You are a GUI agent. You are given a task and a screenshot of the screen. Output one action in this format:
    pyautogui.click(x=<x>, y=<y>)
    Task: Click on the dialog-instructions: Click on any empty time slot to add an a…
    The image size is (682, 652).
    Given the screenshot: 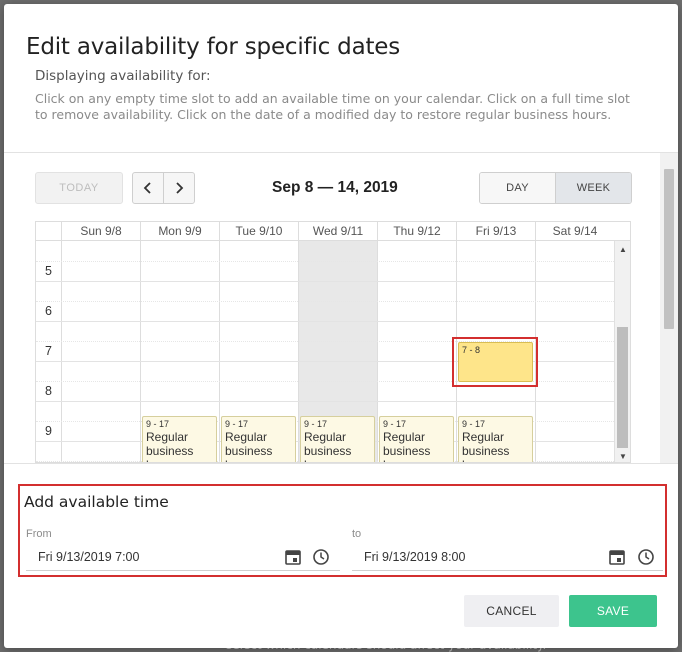 What is the action you would take?
    pyautogui.click(x=332, y=106)
    